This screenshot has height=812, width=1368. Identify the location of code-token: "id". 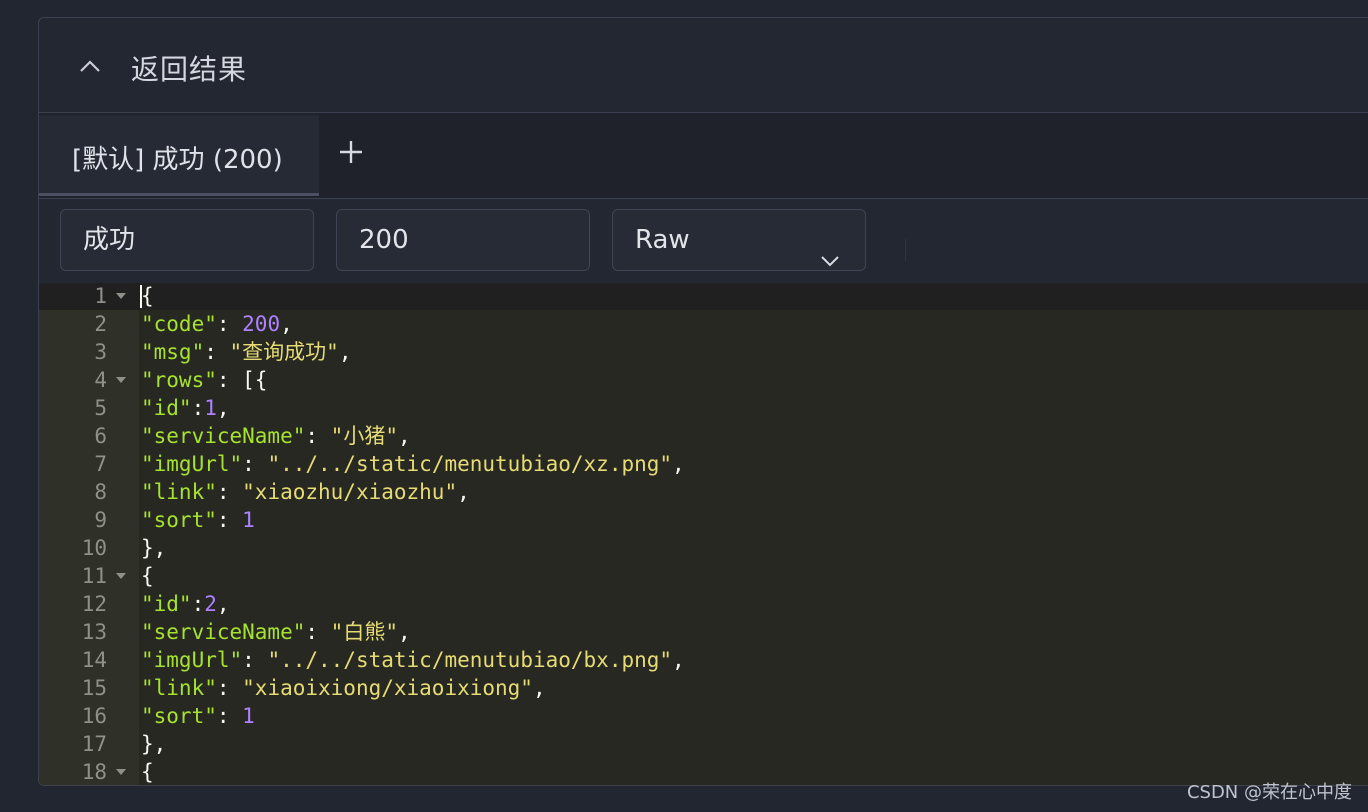
(166, 604).